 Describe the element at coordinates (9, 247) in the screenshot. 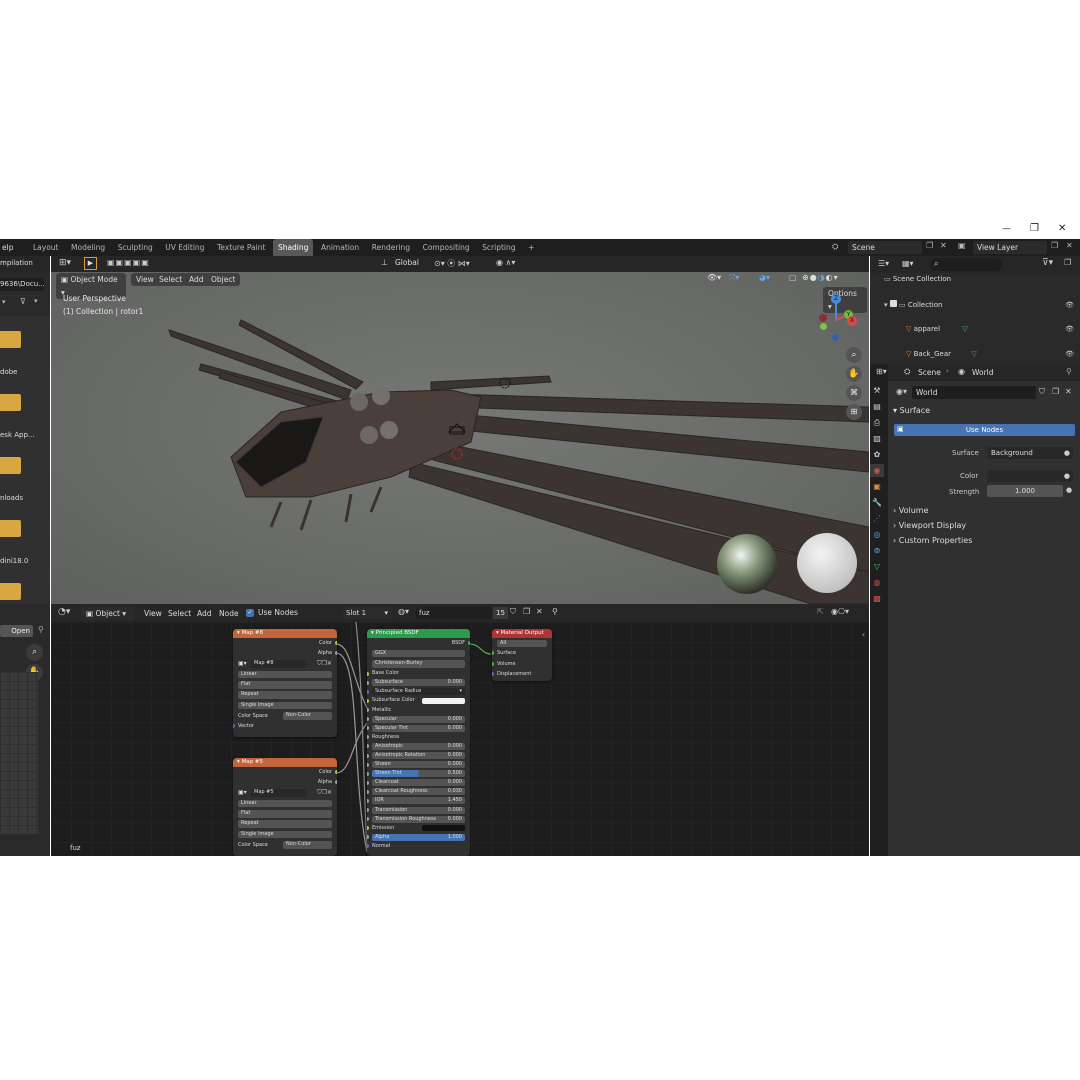

I see `help-menu: elp` at that location.